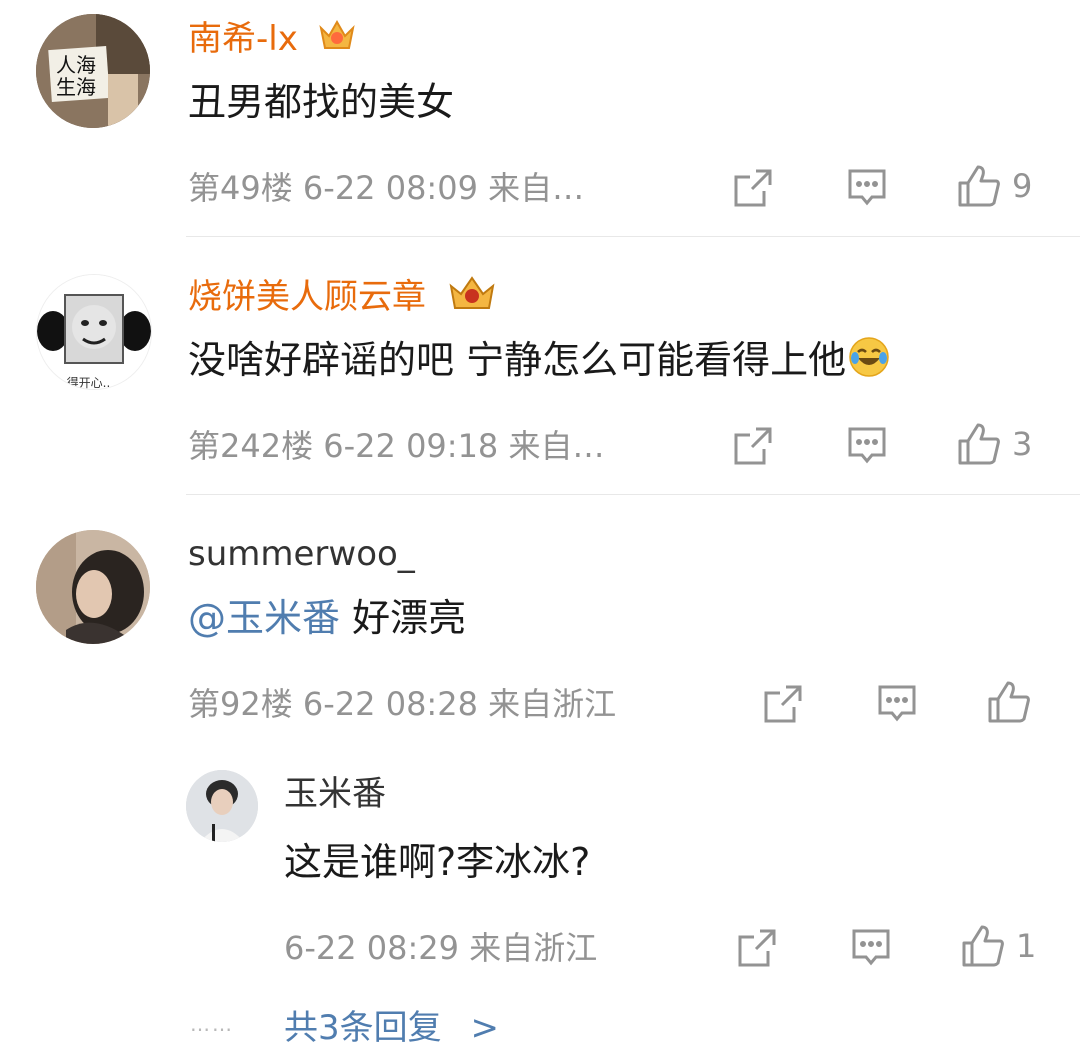  Describe the element at coordinates (390, 704) in the screenshot. I see `timestamp: 6-22 08:28` at that location.